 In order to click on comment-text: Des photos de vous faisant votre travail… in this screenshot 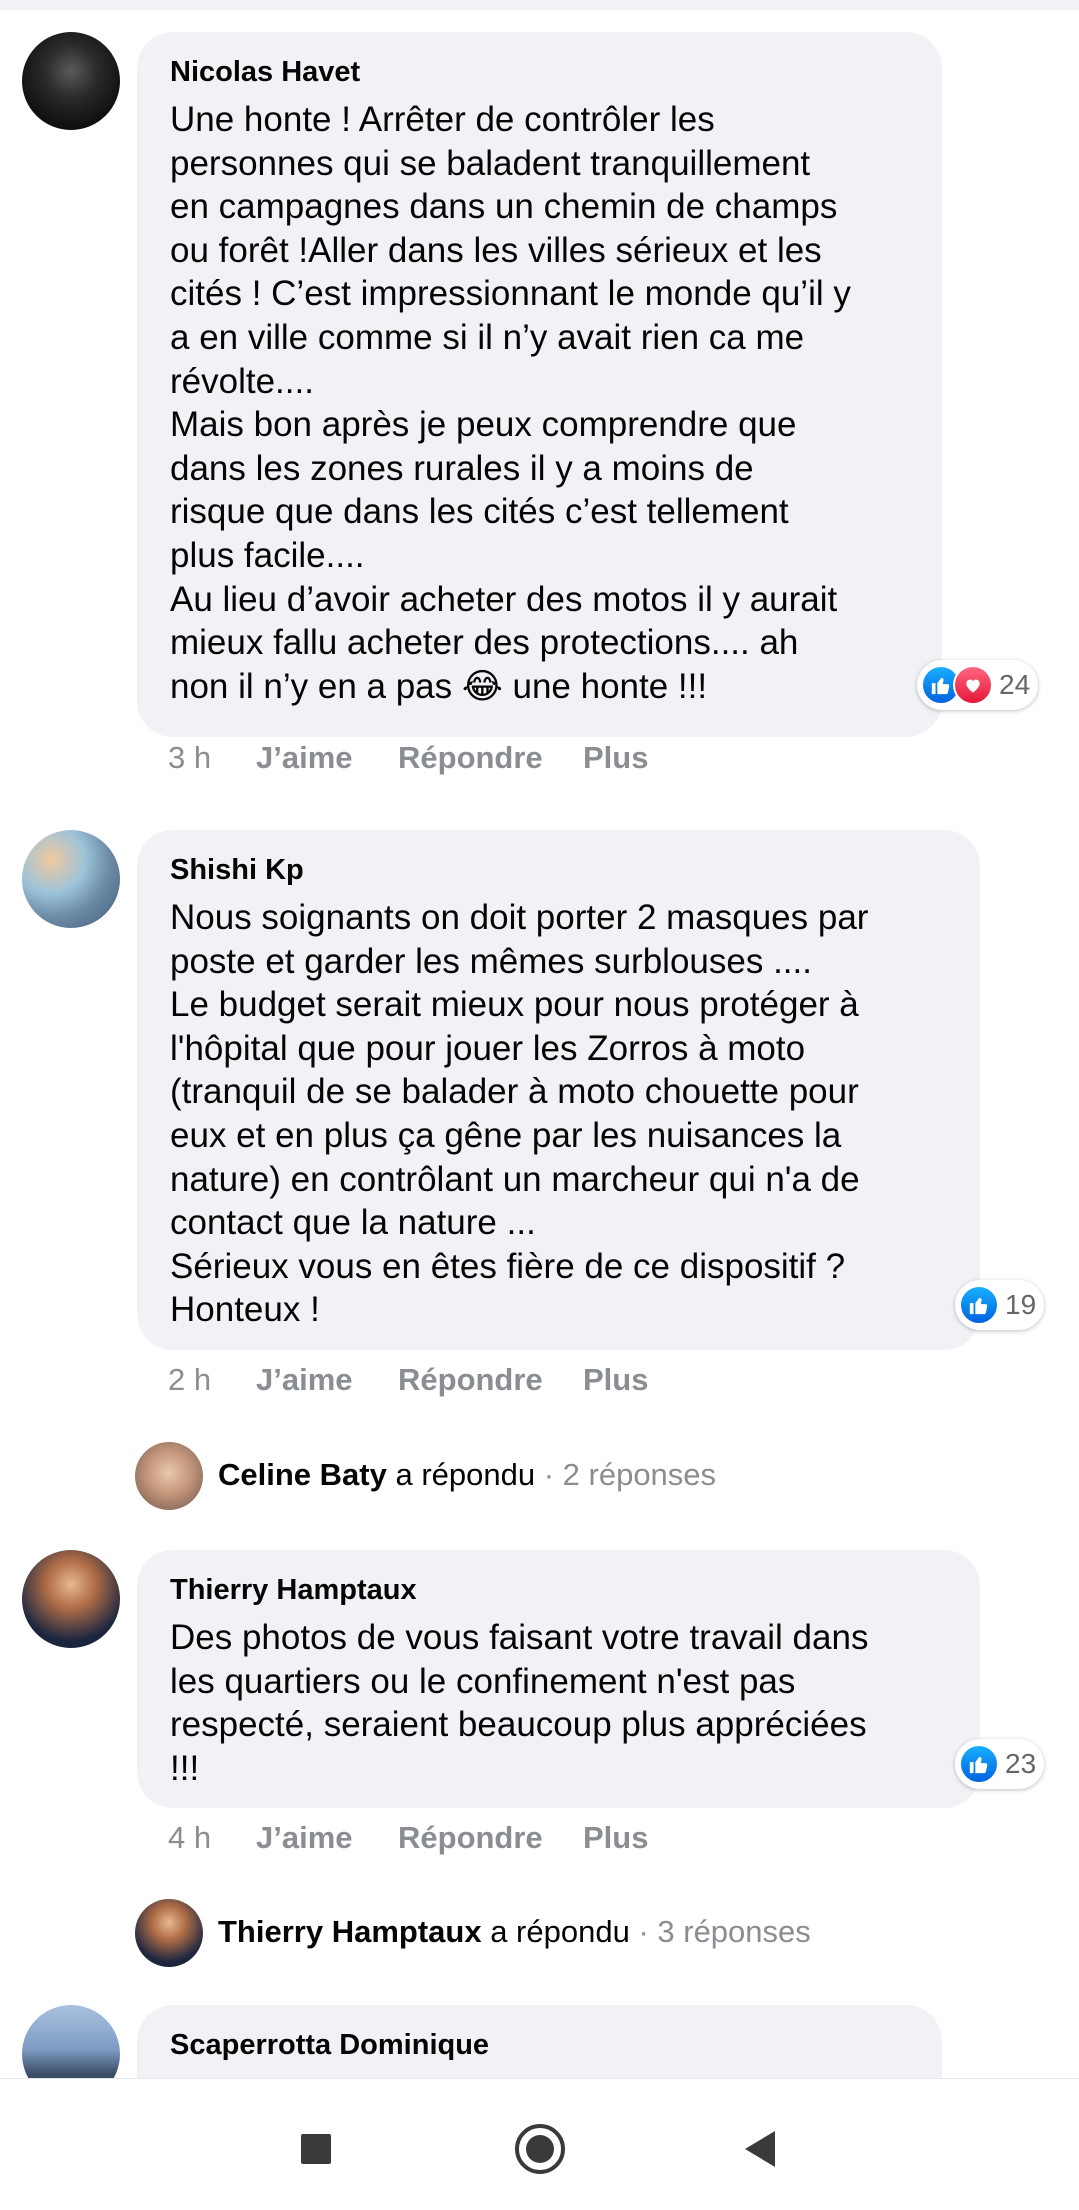, I will do `click(519, 1703)`.